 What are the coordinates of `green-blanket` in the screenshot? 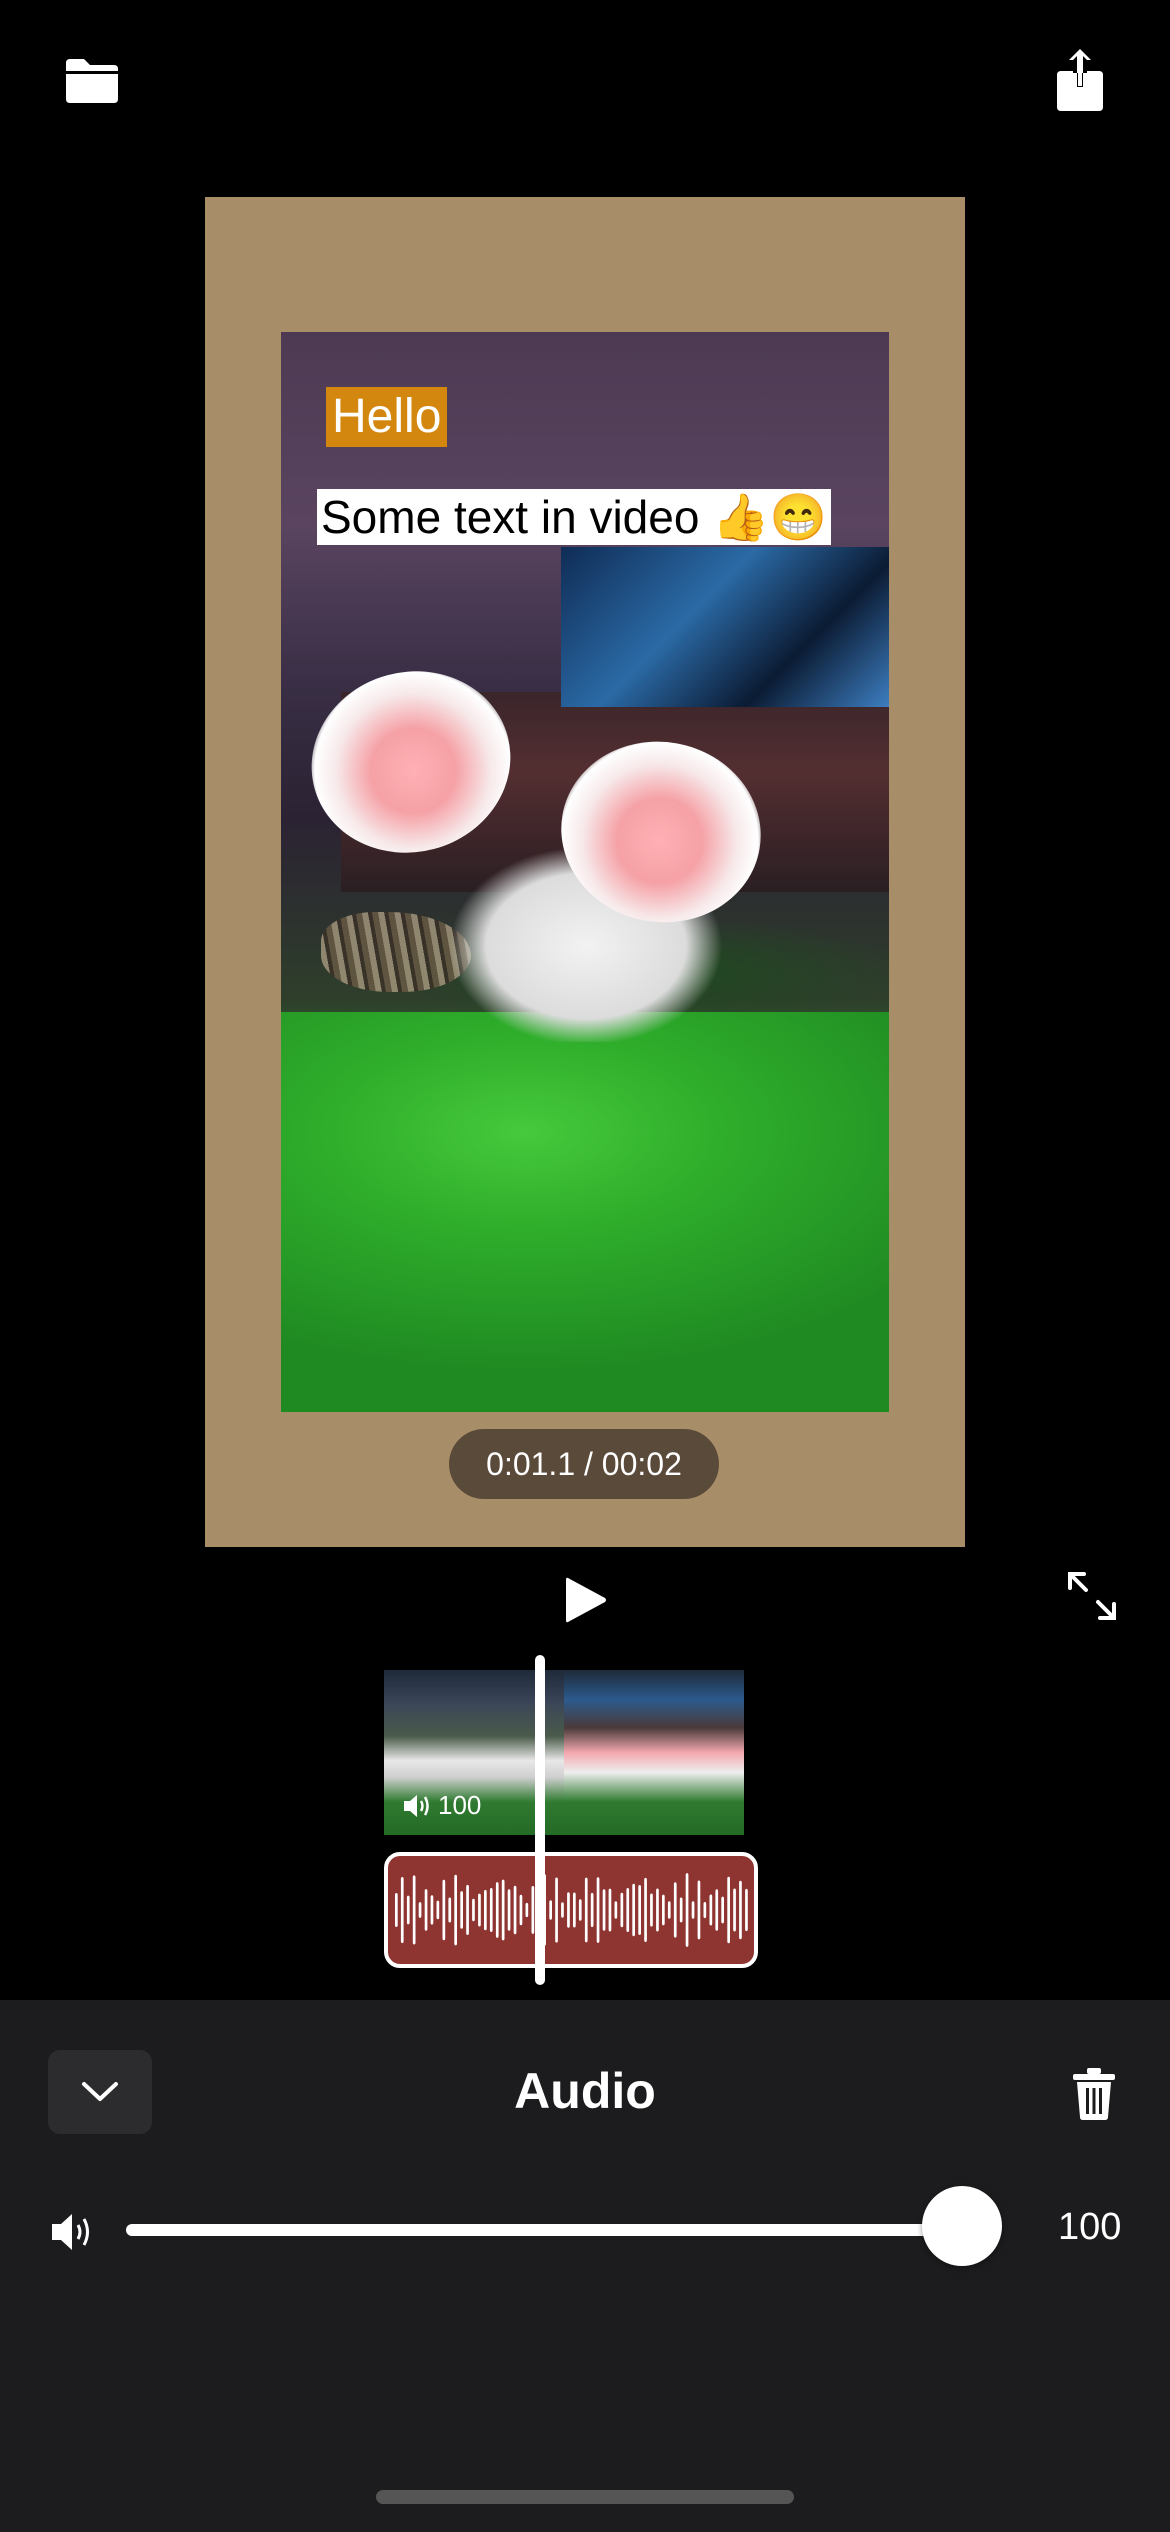 It's located at (585, 1212).